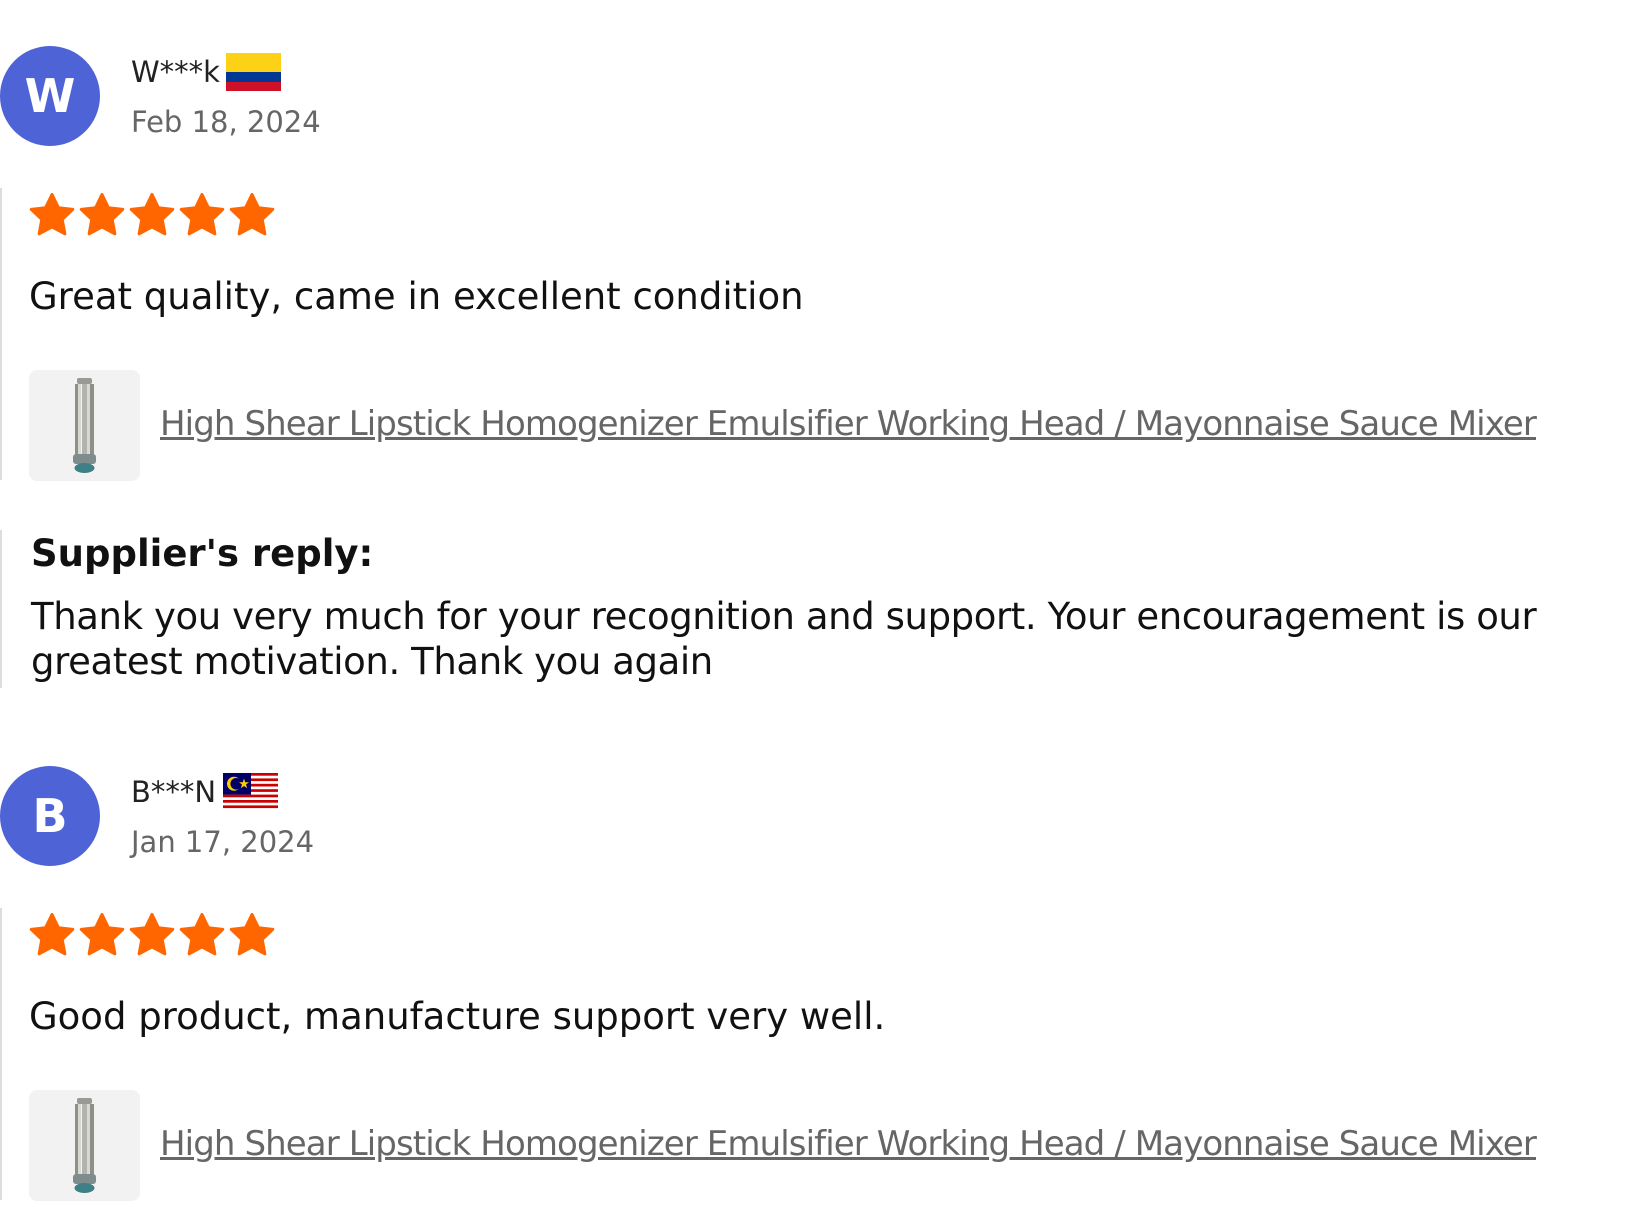 The image size is (1626, 1221). Describe the element at coordinates (174, 792) in the screenshot. I see `reviewer-name: B***N` at that location.